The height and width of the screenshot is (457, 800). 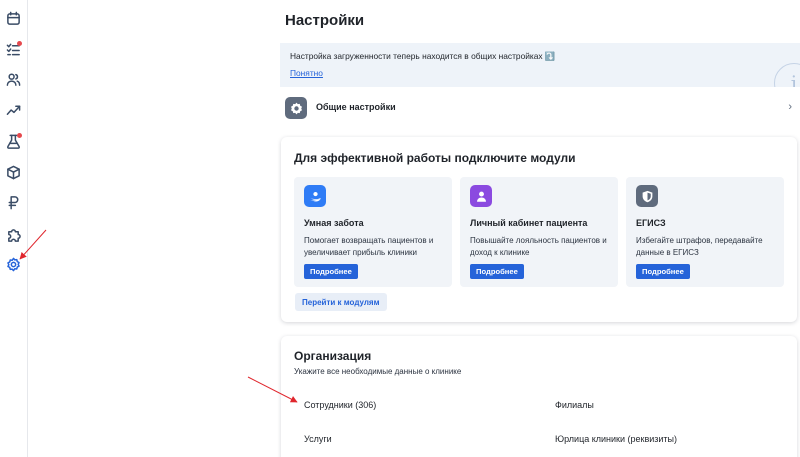 I want to click on org-item-employees: Сотрудники (306), so click(x=340, y=405).